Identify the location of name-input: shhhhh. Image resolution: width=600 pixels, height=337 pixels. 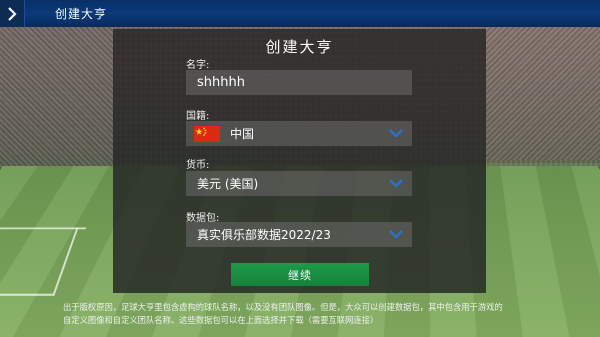
(299, 82).